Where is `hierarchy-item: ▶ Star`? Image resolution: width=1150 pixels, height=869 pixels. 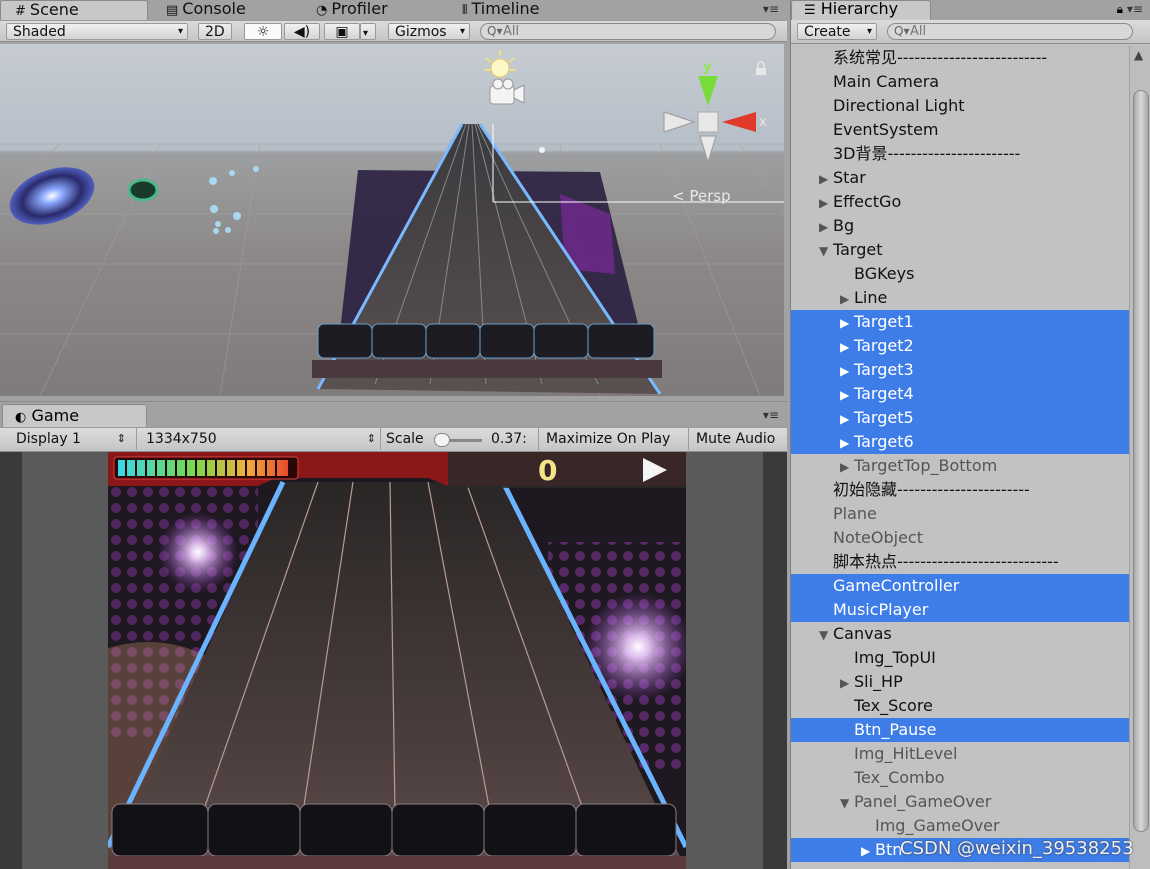 hierarchy-item: ▶ Star is located at coordinates (960, 178).